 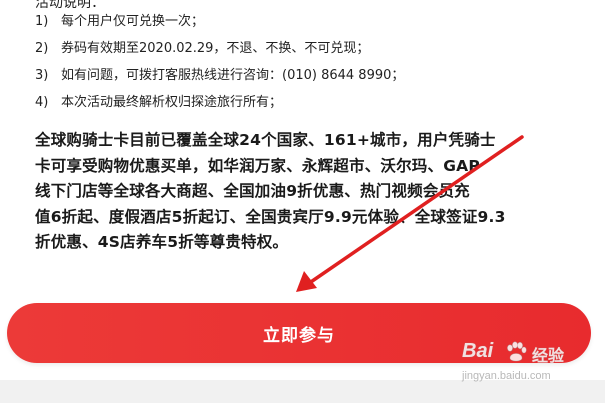 What do you see at coordinates (172, 102) in the screenshot?
I see `rule-text: 本次活动最终解析权归探途旅行所有；` at bounding box center [172, 102].